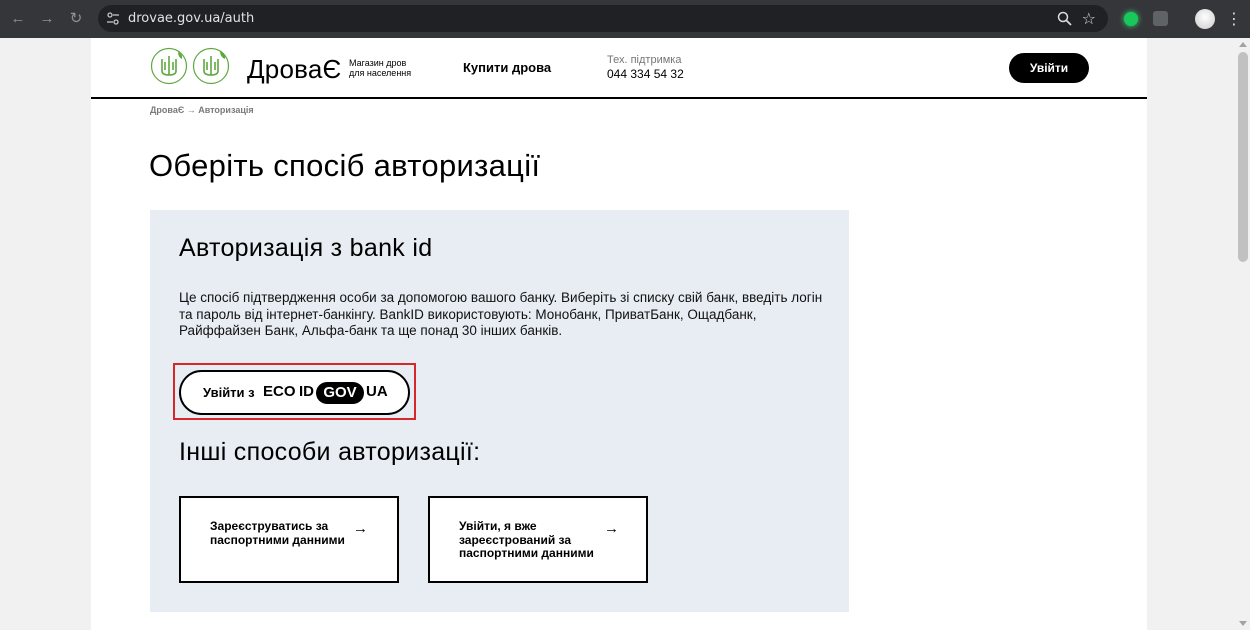 This screenshot has height=630, width=1250. Describe the element at coordinates (644, 60) in the screenshot. I see `support-label: Тех. підтримка` at that location.